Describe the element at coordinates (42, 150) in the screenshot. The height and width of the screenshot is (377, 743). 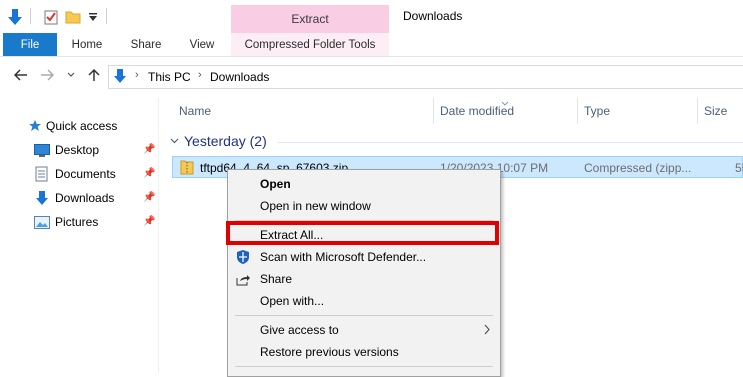
I see `desktop-icon` at that location.